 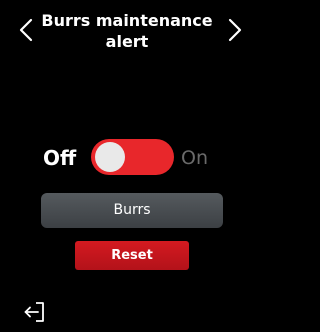 What do you see at coordinates (132, 157) in the screenshot?
I see `alert-toggle-switch` at bounding box center [132, 157].